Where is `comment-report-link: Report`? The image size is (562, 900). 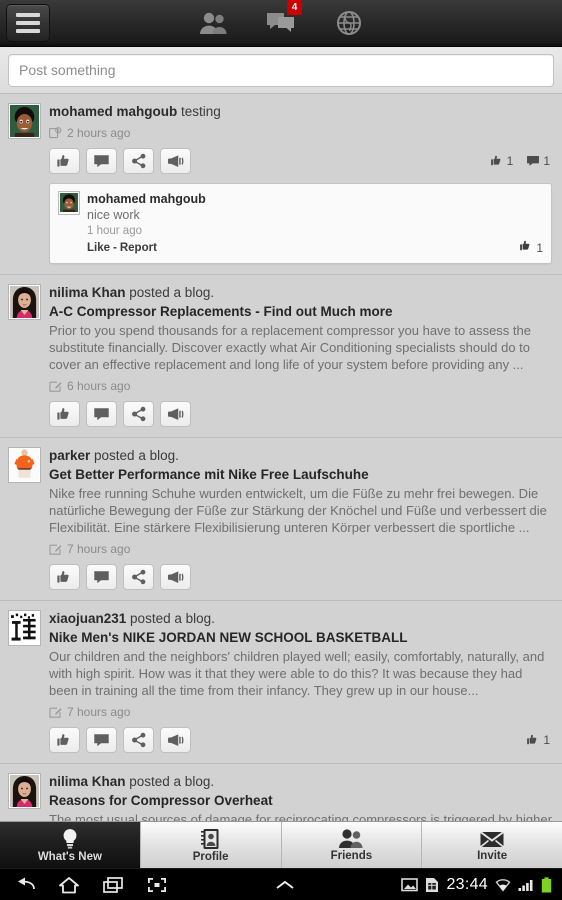 comment-report-link: Report is located at coordinates (138, 248).